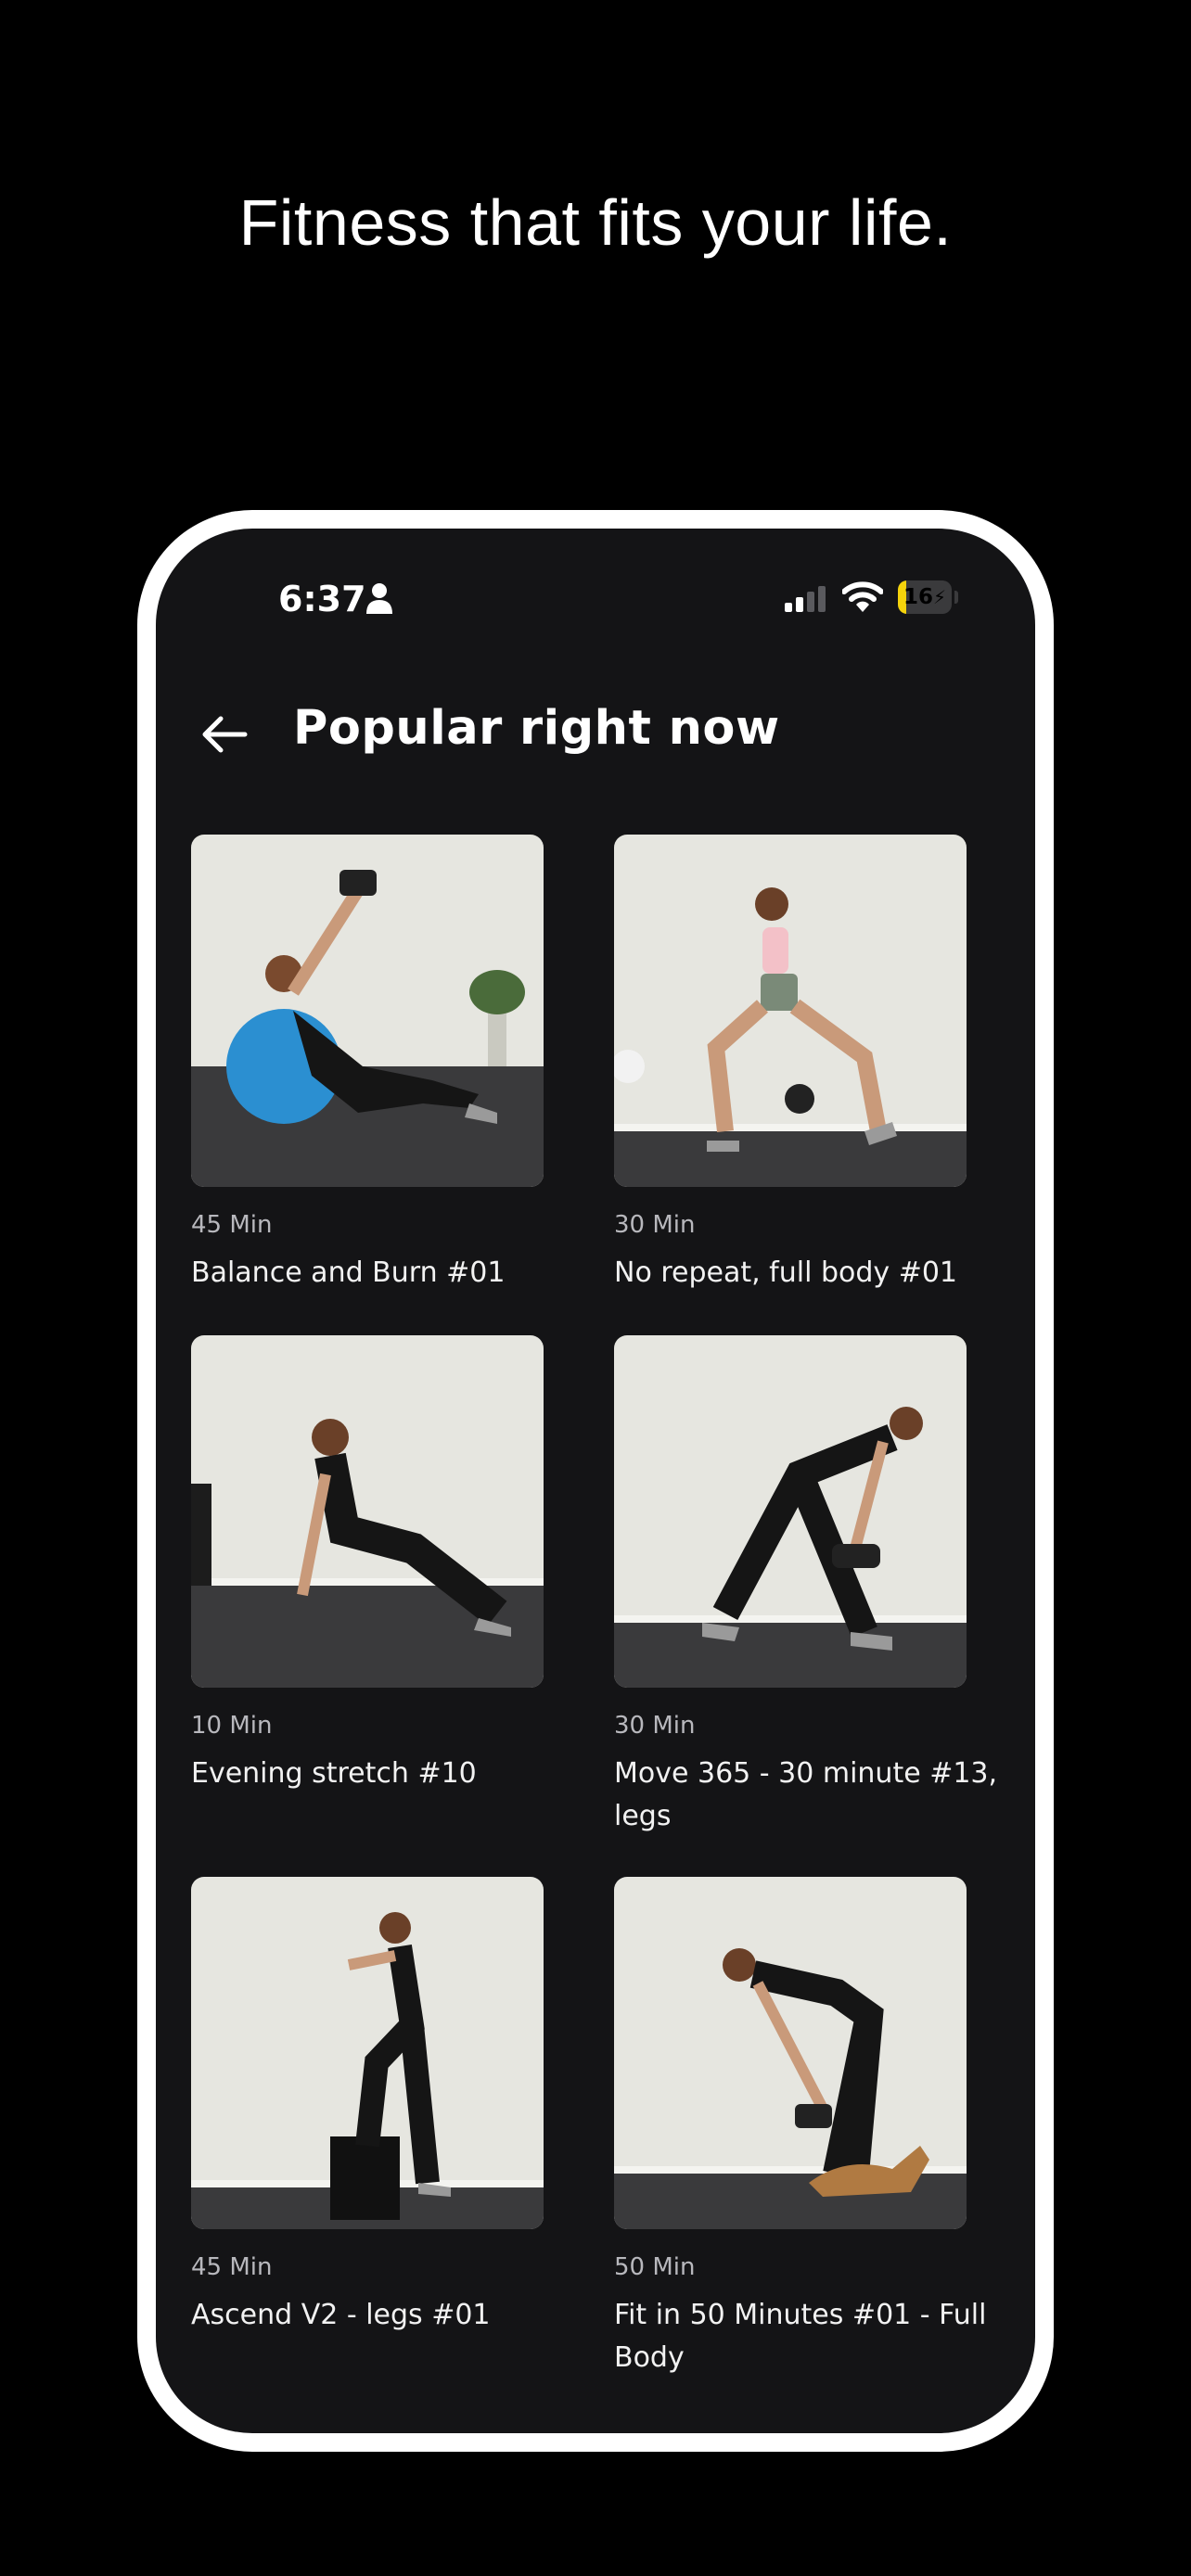  What do you see at coordinates (939, 597) in the screenshot?
I see `bolt-icon: ⚡` at bounding box center [939, 597].